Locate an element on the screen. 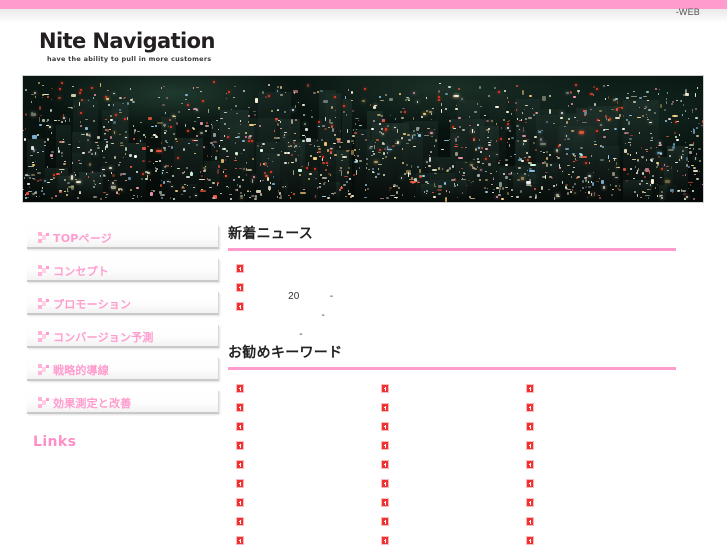 Image resolution: width=727 pixels, height=555 pixels. sidebar-item-concept: コンセプト is located at coordinates (123, 270).